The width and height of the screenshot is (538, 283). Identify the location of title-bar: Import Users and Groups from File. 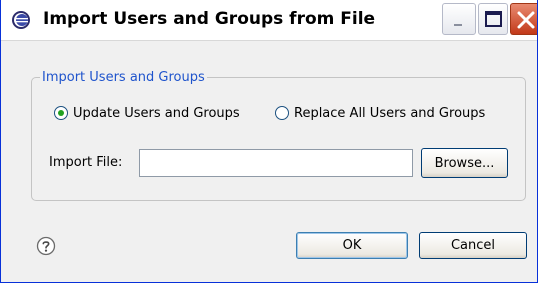
(269, 20).